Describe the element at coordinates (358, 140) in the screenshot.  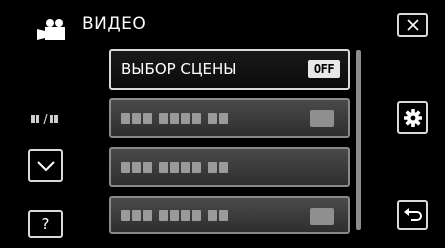
I see `scrollbar` at that location.